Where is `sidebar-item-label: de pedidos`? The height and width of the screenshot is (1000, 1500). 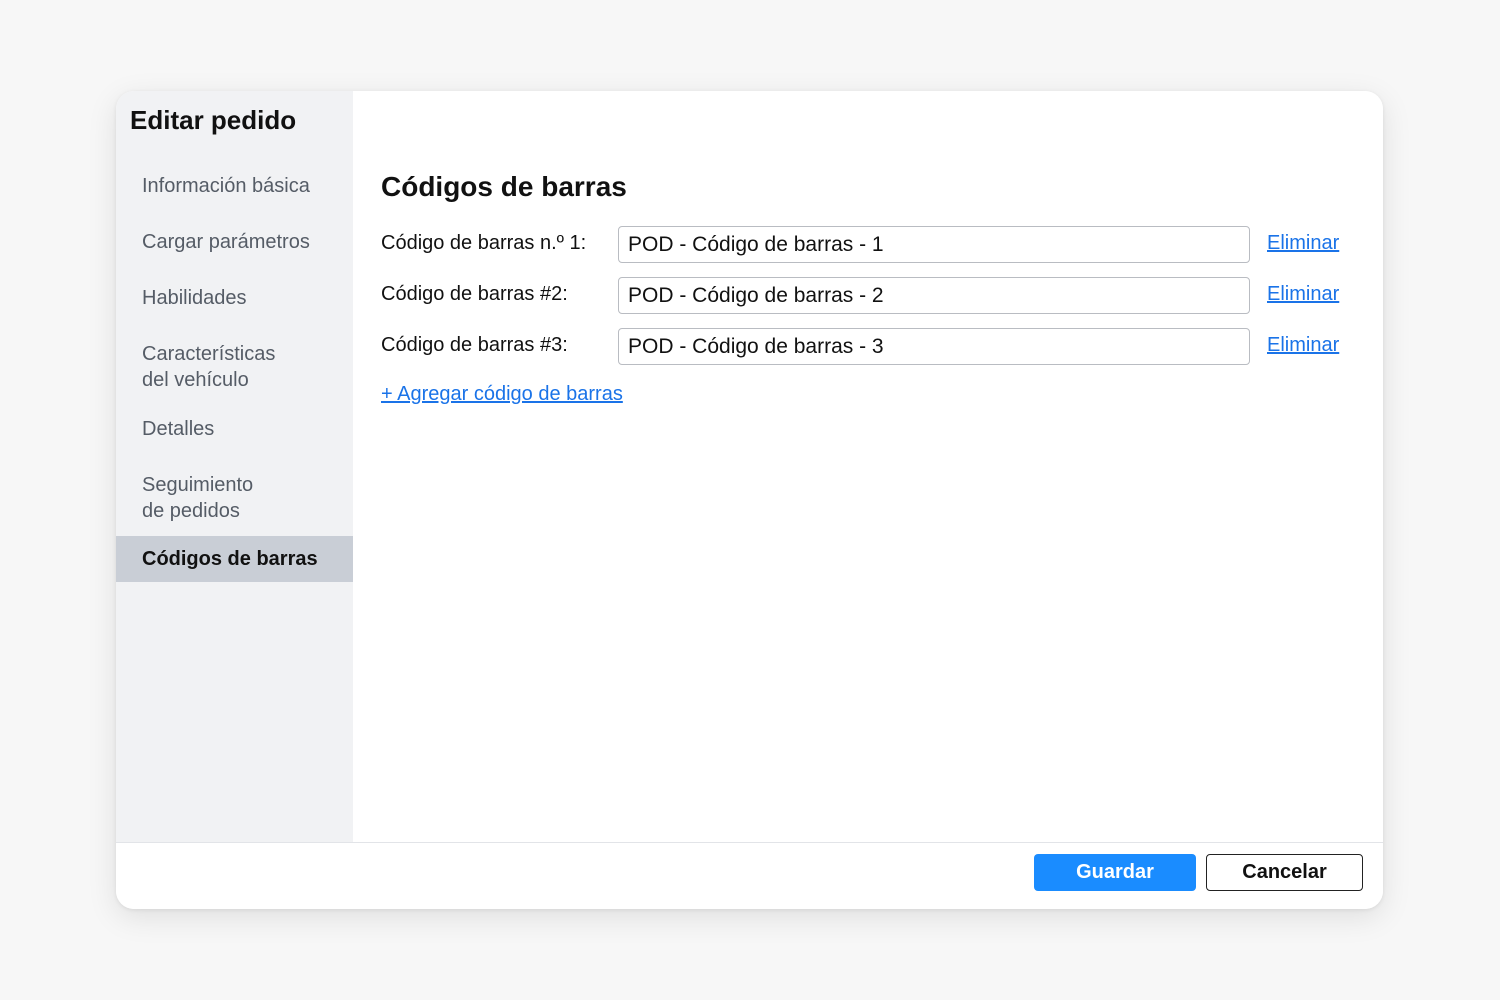
sidebar-item-label: de pedidos is located at coordinates (191, 511).